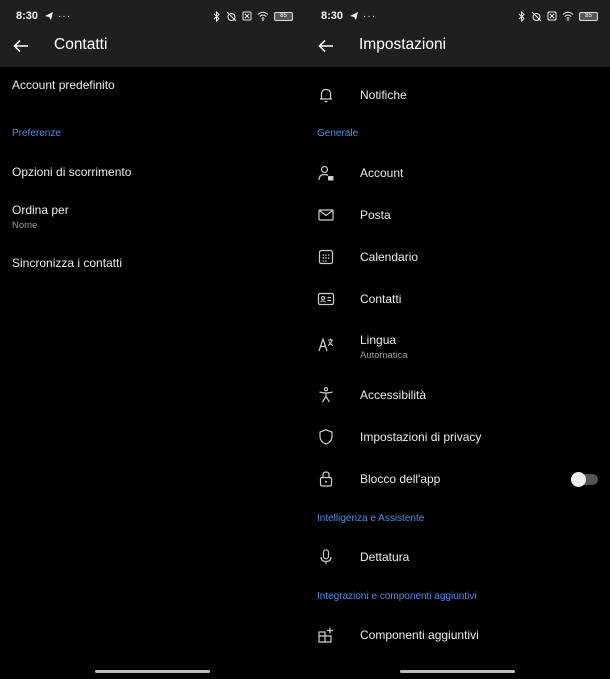 The image size is (610, 679). Describe the element at coordinates (152, 266) in the screenshot. I see `sync-contacts-item: Sincronizza i contatti` at that location.